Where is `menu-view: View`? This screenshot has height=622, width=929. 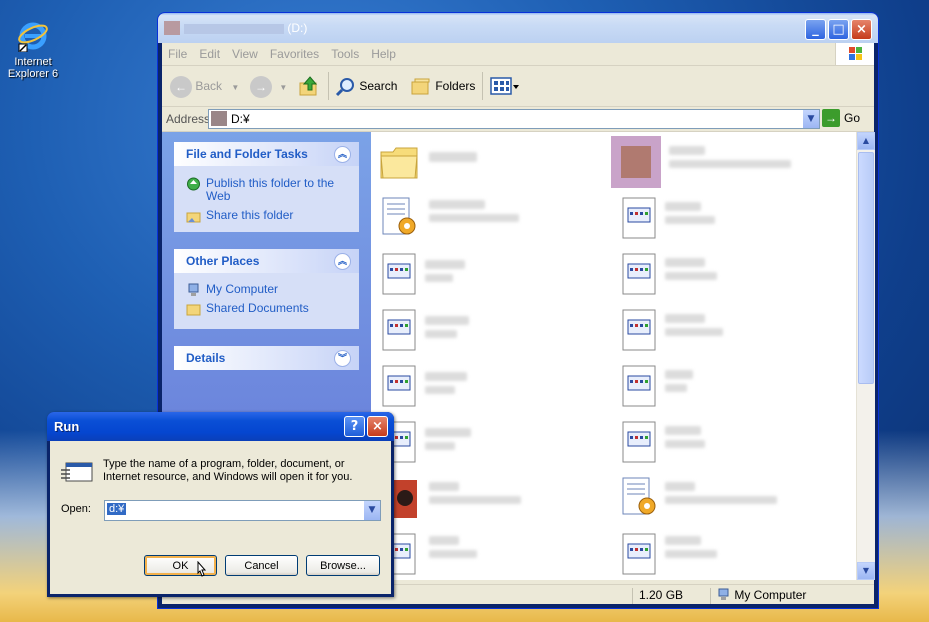
menu-view: View is located at coordinates (245, 54).